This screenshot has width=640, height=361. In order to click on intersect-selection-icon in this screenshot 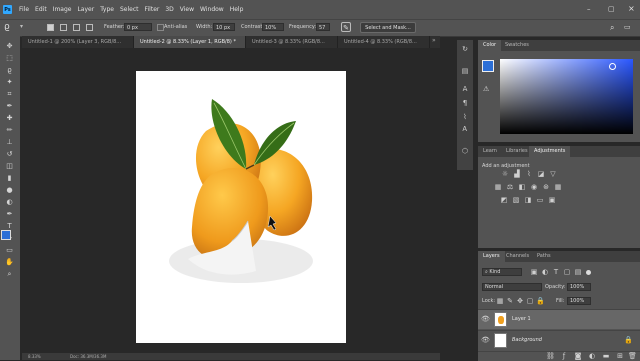, I will do `click(89, 27)`.